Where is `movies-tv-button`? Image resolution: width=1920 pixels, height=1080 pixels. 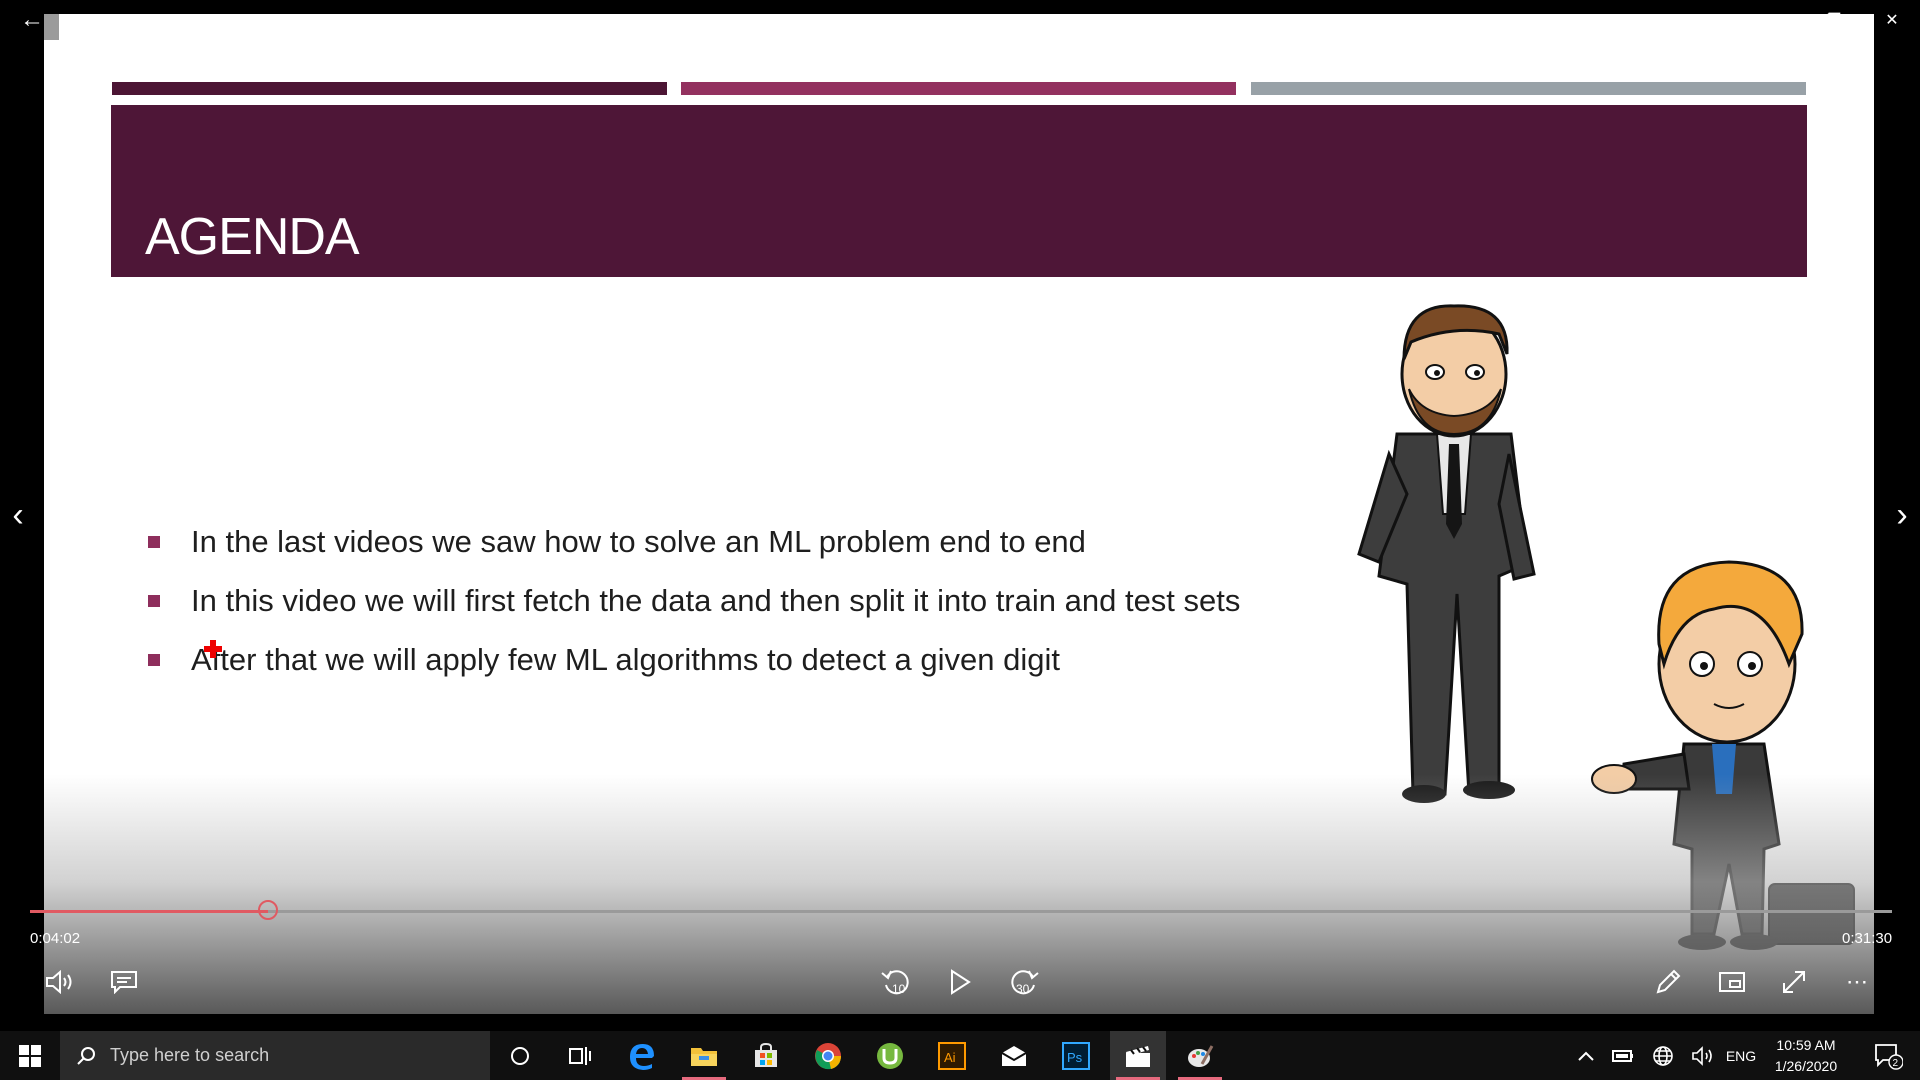
movies-tv-button is located at coordinates (1138, 1055).